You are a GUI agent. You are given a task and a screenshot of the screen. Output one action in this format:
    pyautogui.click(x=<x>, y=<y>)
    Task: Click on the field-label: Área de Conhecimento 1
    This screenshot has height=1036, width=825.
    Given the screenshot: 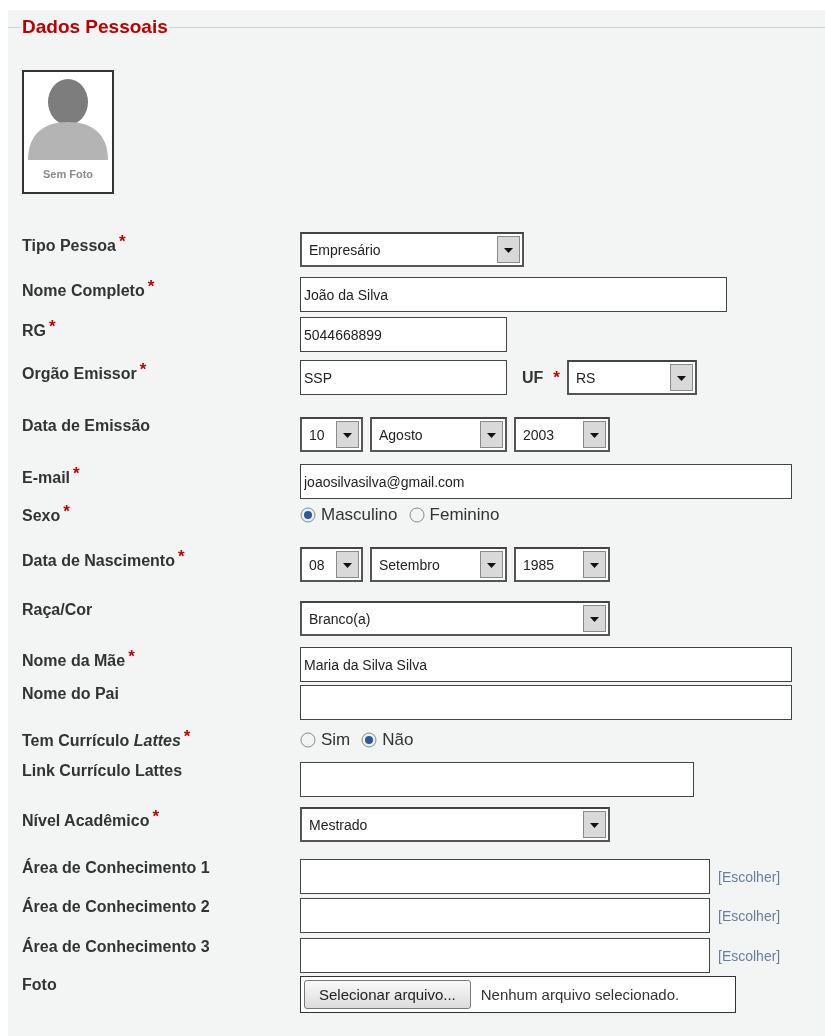 What is the action you would take?
    pyautogui.click(x=116, y=866)
    